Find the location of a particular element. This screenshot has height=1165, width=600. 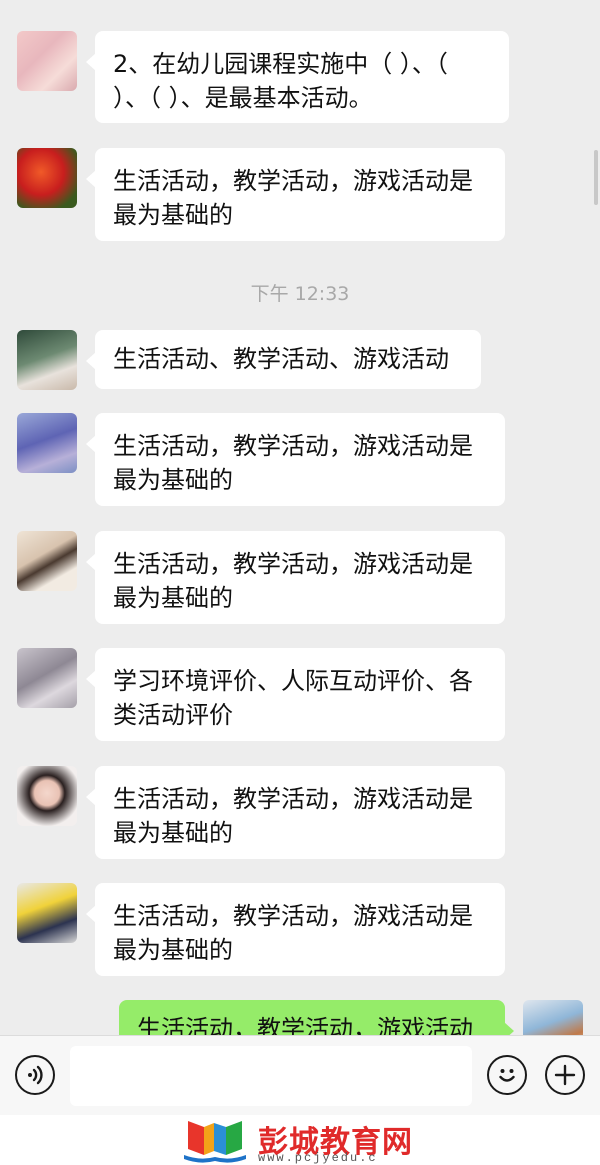

message-bubble: 生活活动、教学活动、游戏活动 is located at coordinates (283, 359).